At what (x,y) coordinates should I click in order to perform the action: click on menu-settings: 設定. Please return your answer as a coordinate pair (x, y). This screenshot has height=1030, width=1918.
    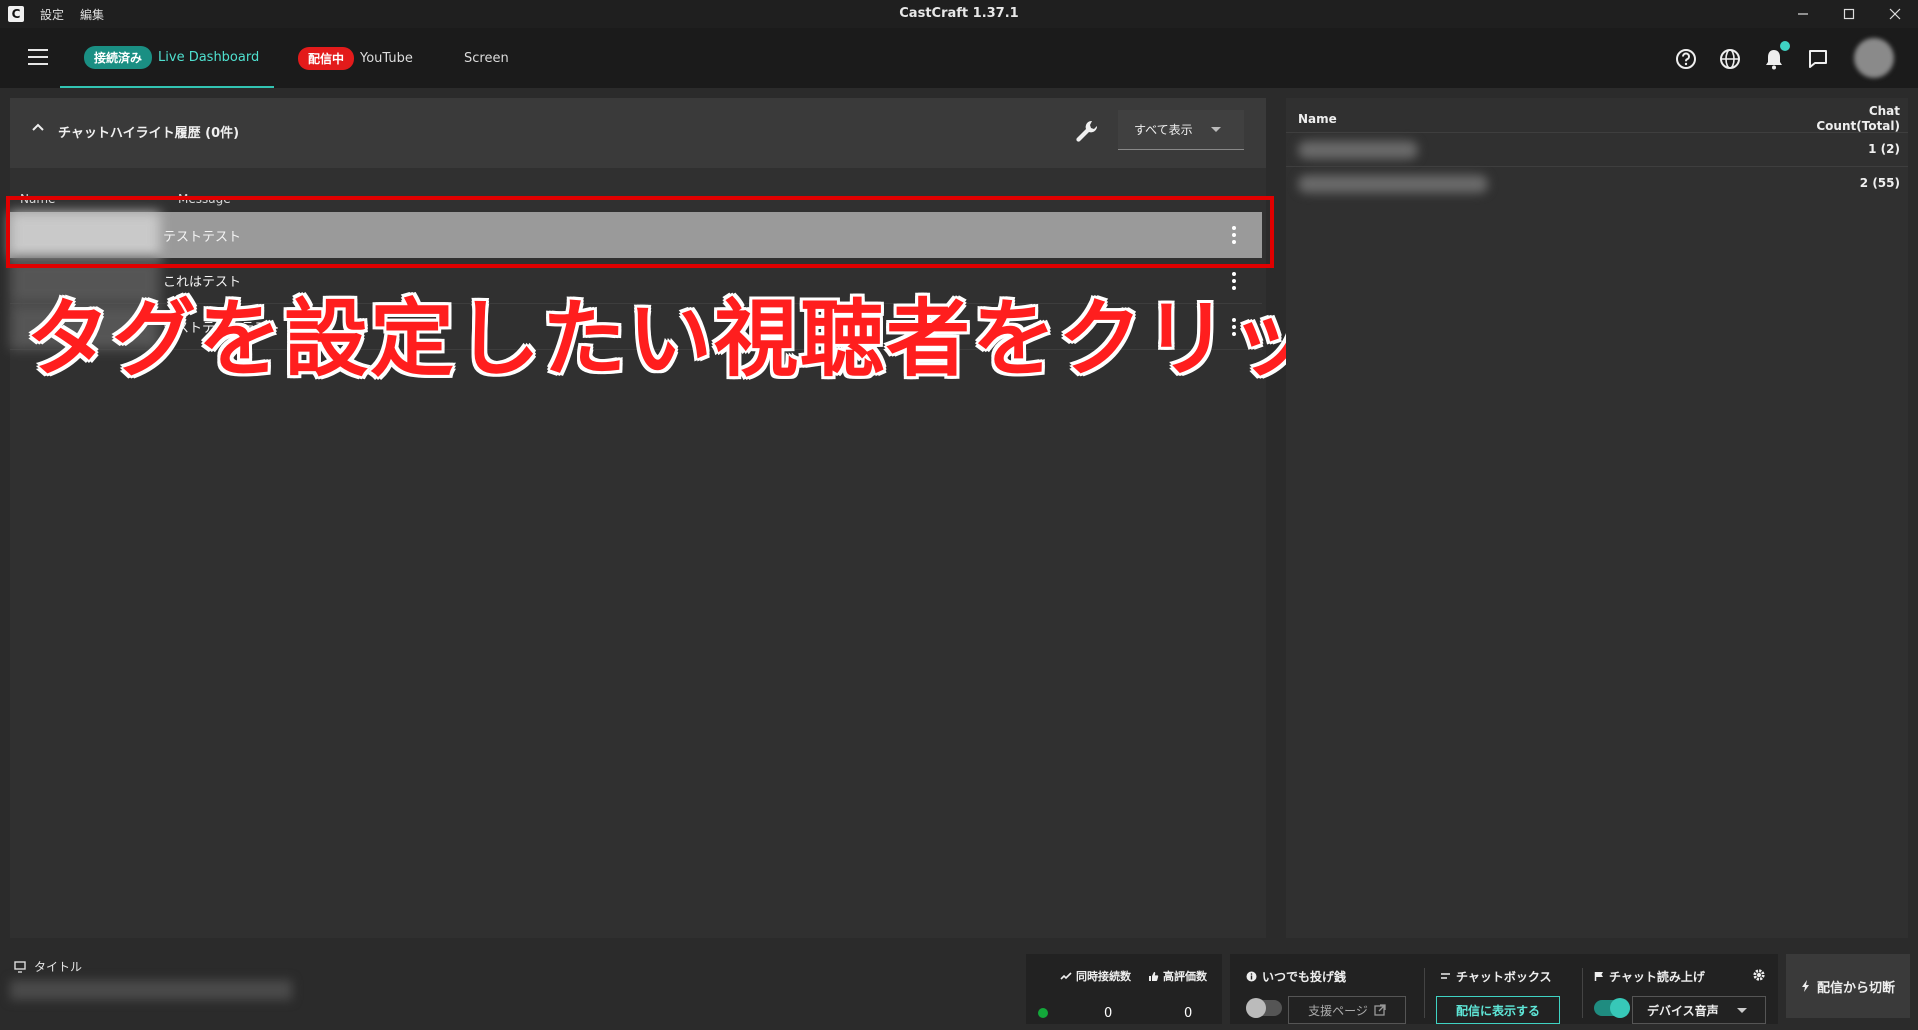
    Looking at the image, I should click on (52, 14).